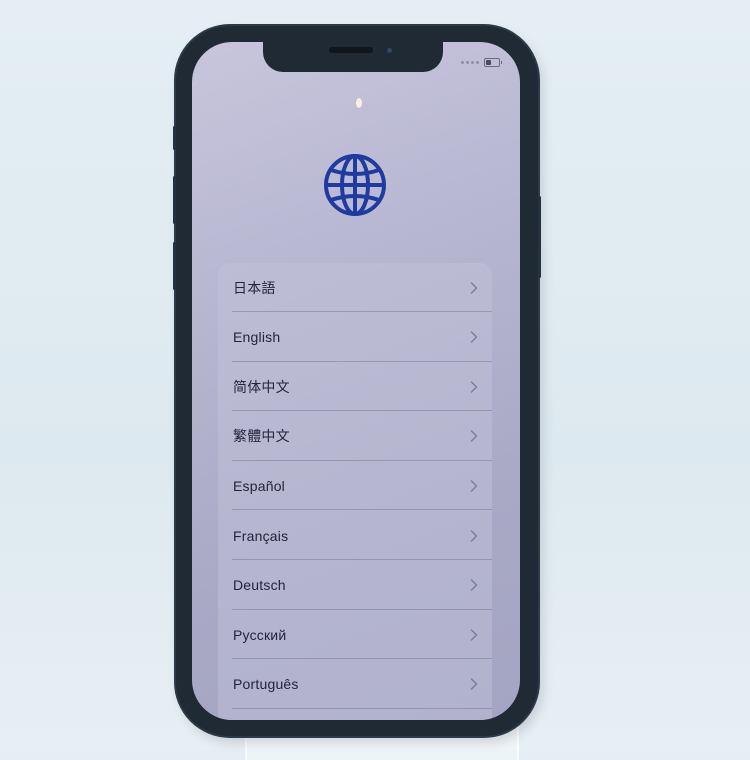  I want to click on row-divider, so click(362, 708).